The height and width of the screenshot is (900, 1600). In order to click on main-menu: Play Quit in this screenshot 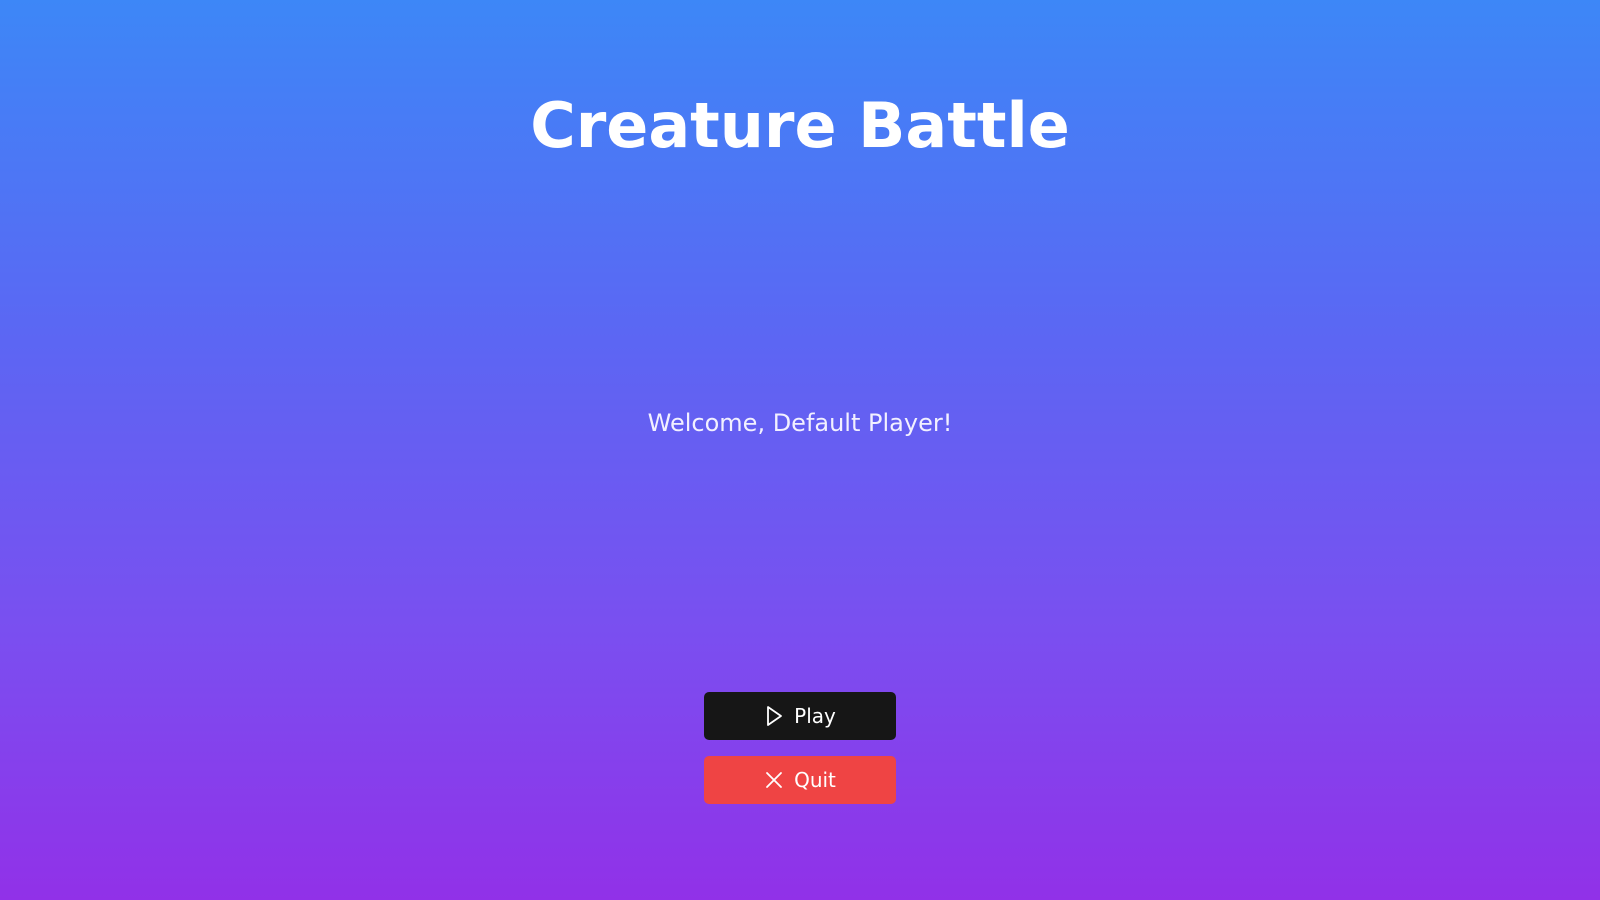, I will do `click(800, 748)`.